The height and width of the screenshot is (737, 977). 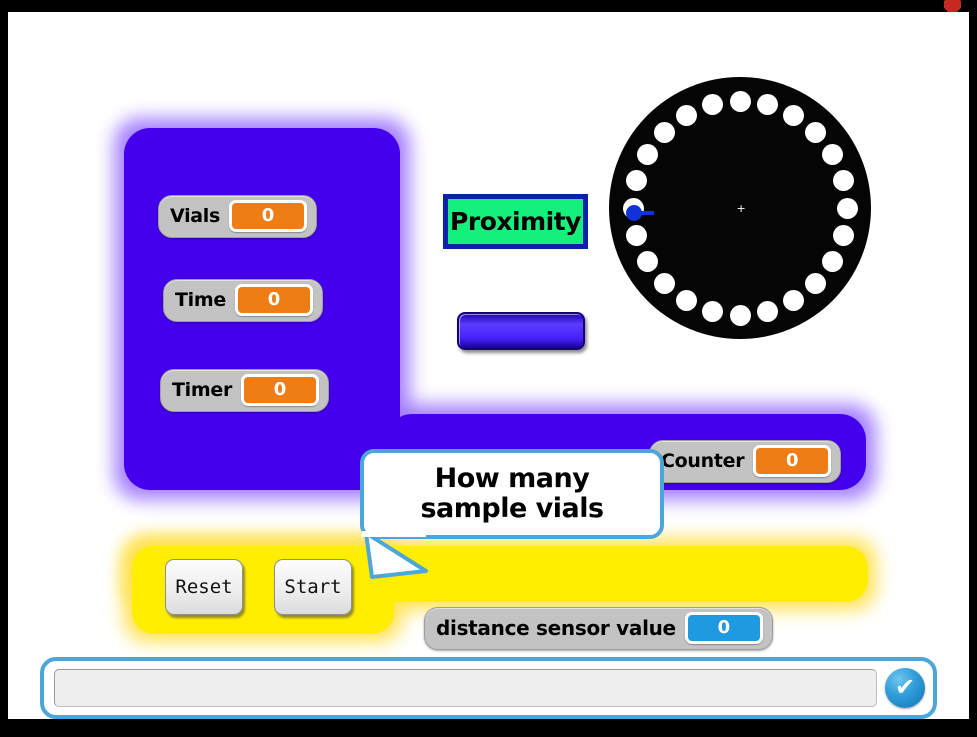 I want to click on monitor-time: Time 0, so click(x=243, y=300).